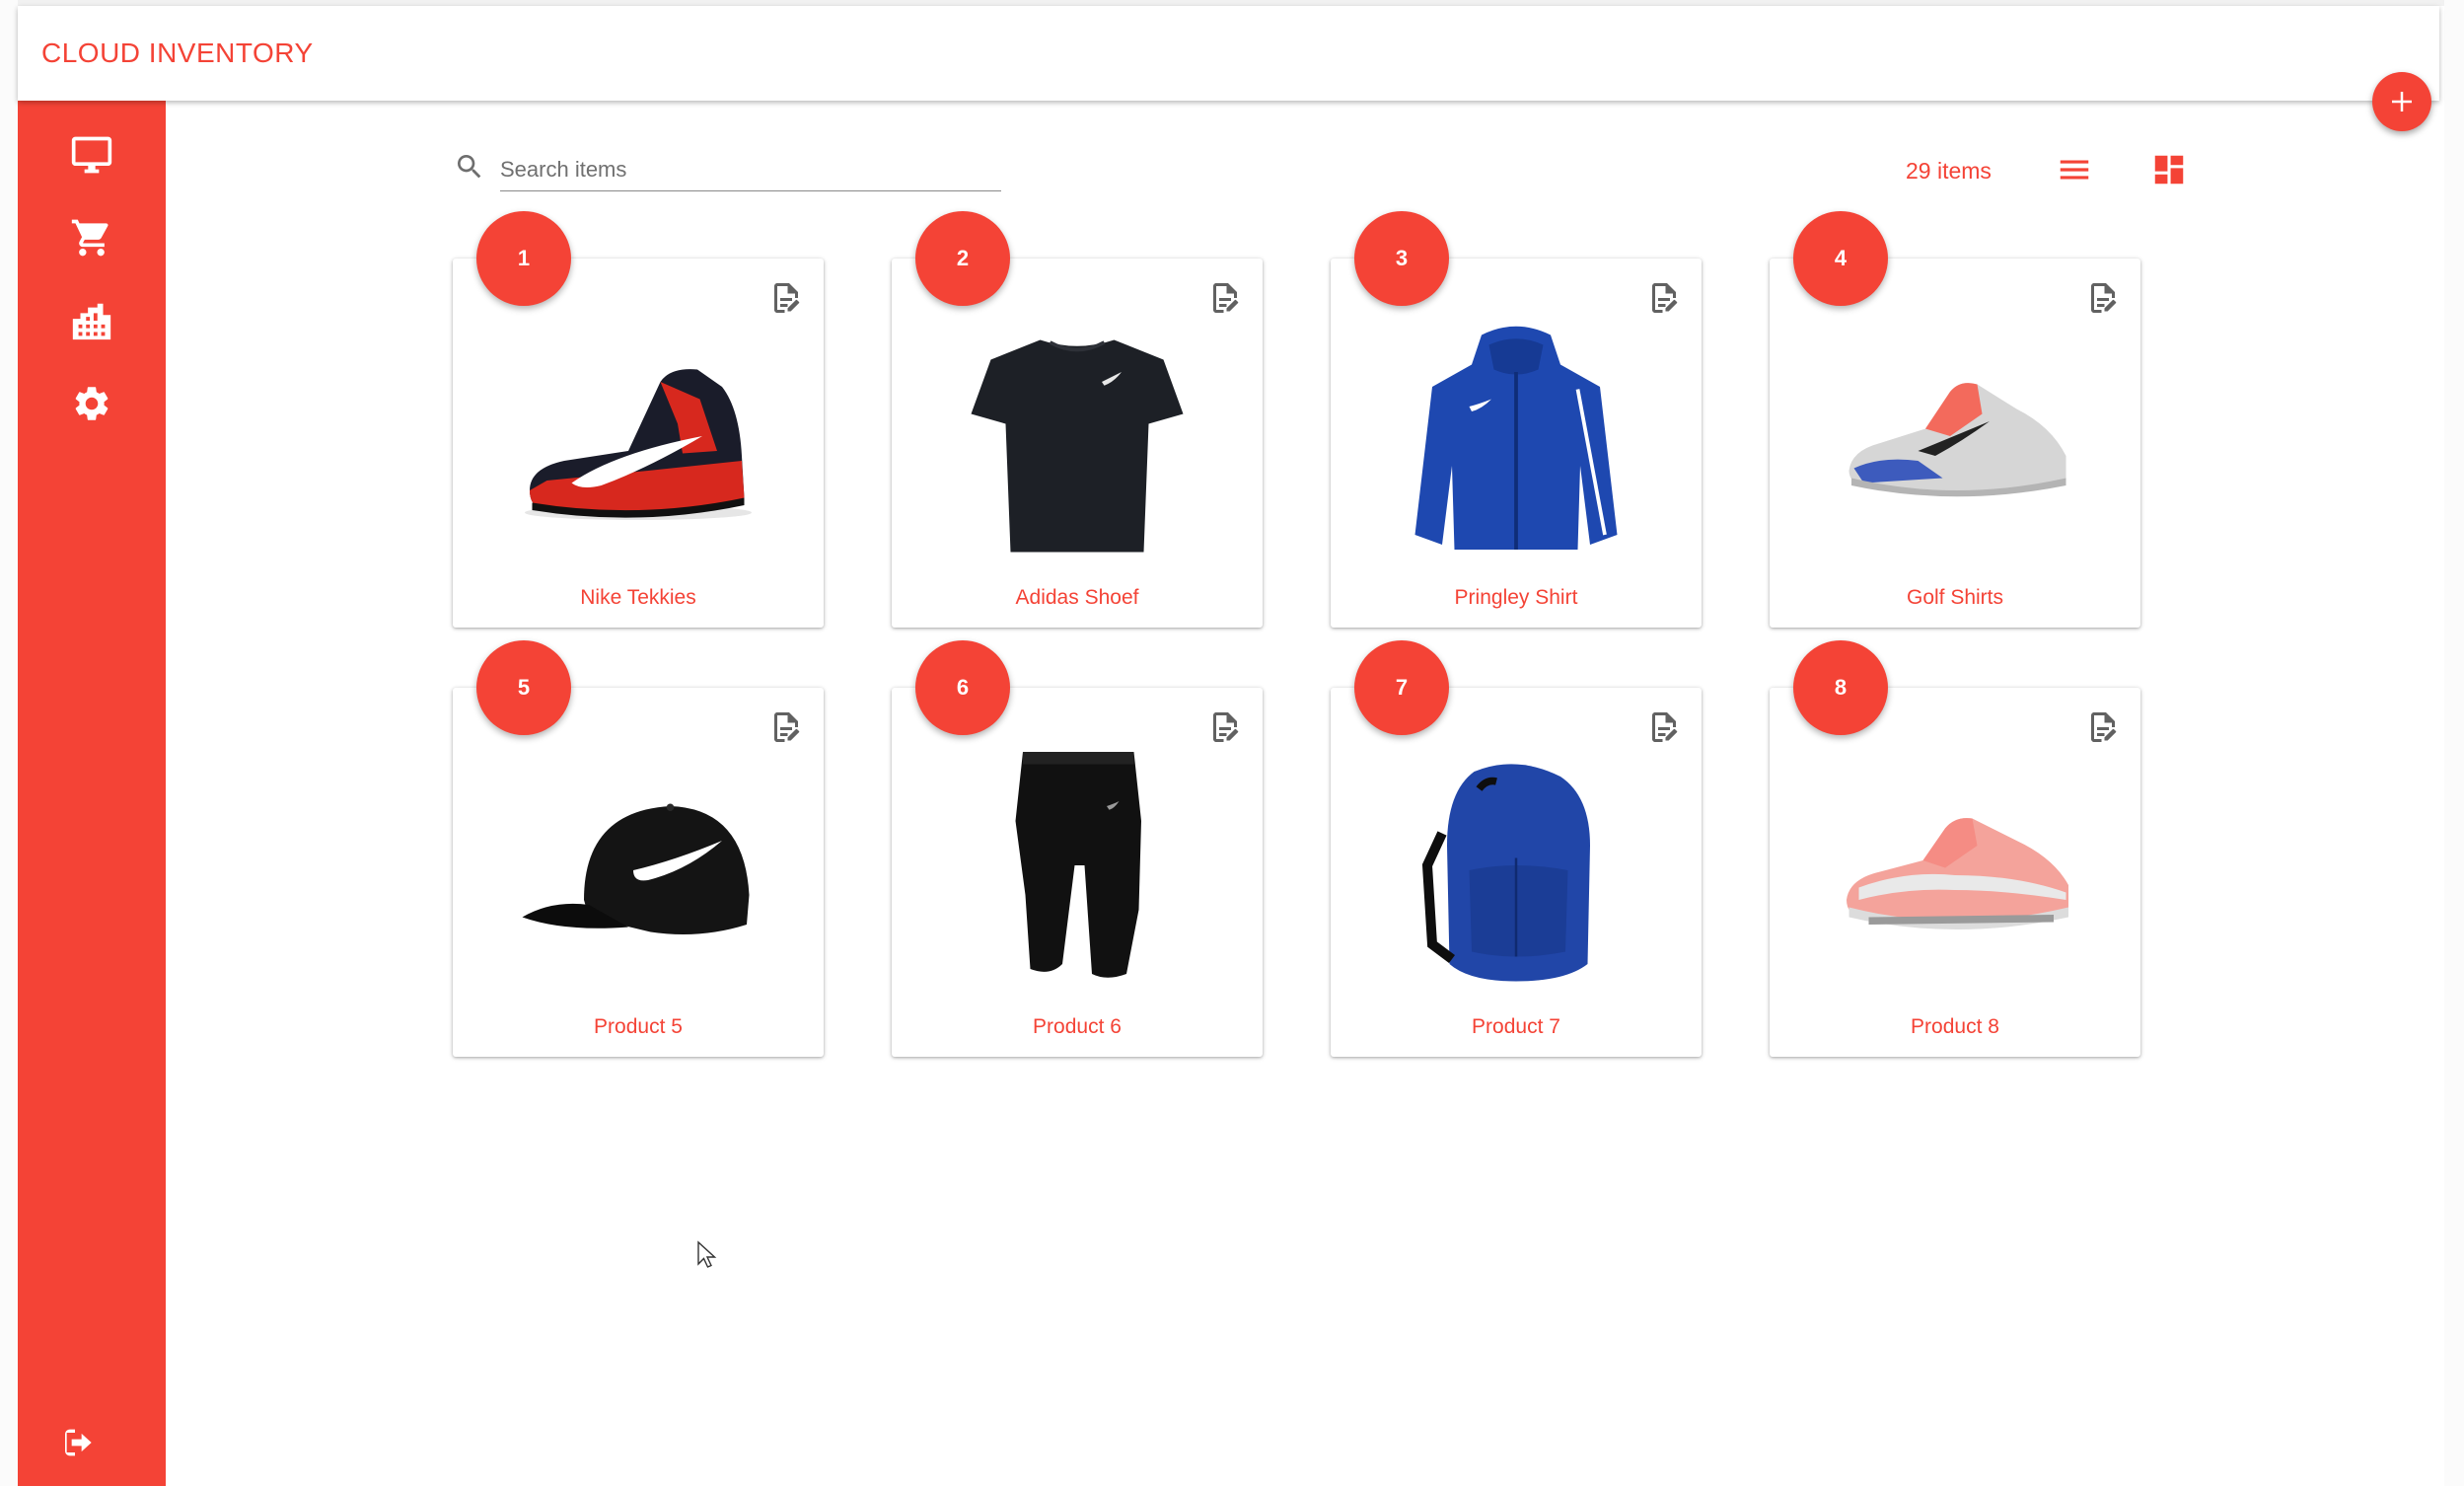 The height and width of the screenshot is (1486, 2464). I want to click on sidebar-item-dashboard, so click(92, 154).